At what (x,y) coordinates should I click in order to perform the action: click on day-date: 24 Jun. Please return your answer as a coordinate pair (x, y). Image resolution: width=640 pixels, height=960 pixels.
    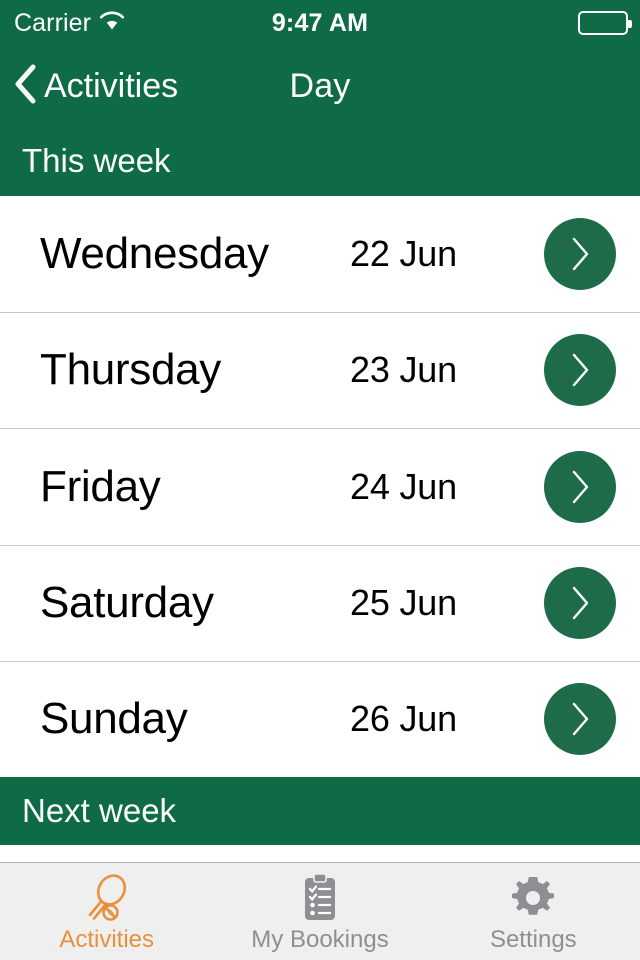
    Looking at the image, I should click on (403, 486).